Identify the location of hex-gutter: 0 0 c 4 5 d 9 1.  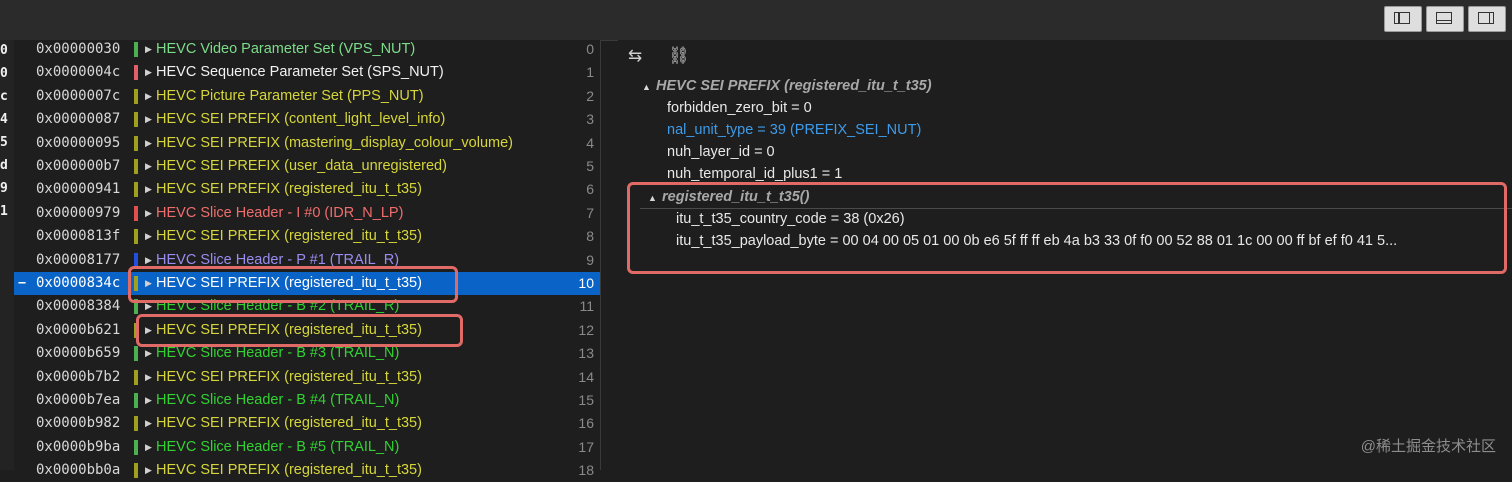
(7, 255).